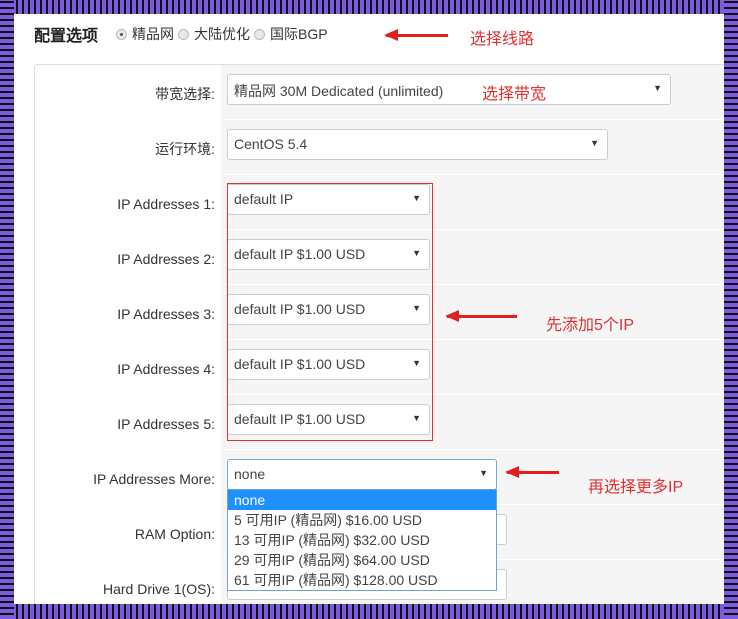  Describe the element at coordinates (222, 34) in the screenshot. I see `radio-label: 大陆优化` at that location.